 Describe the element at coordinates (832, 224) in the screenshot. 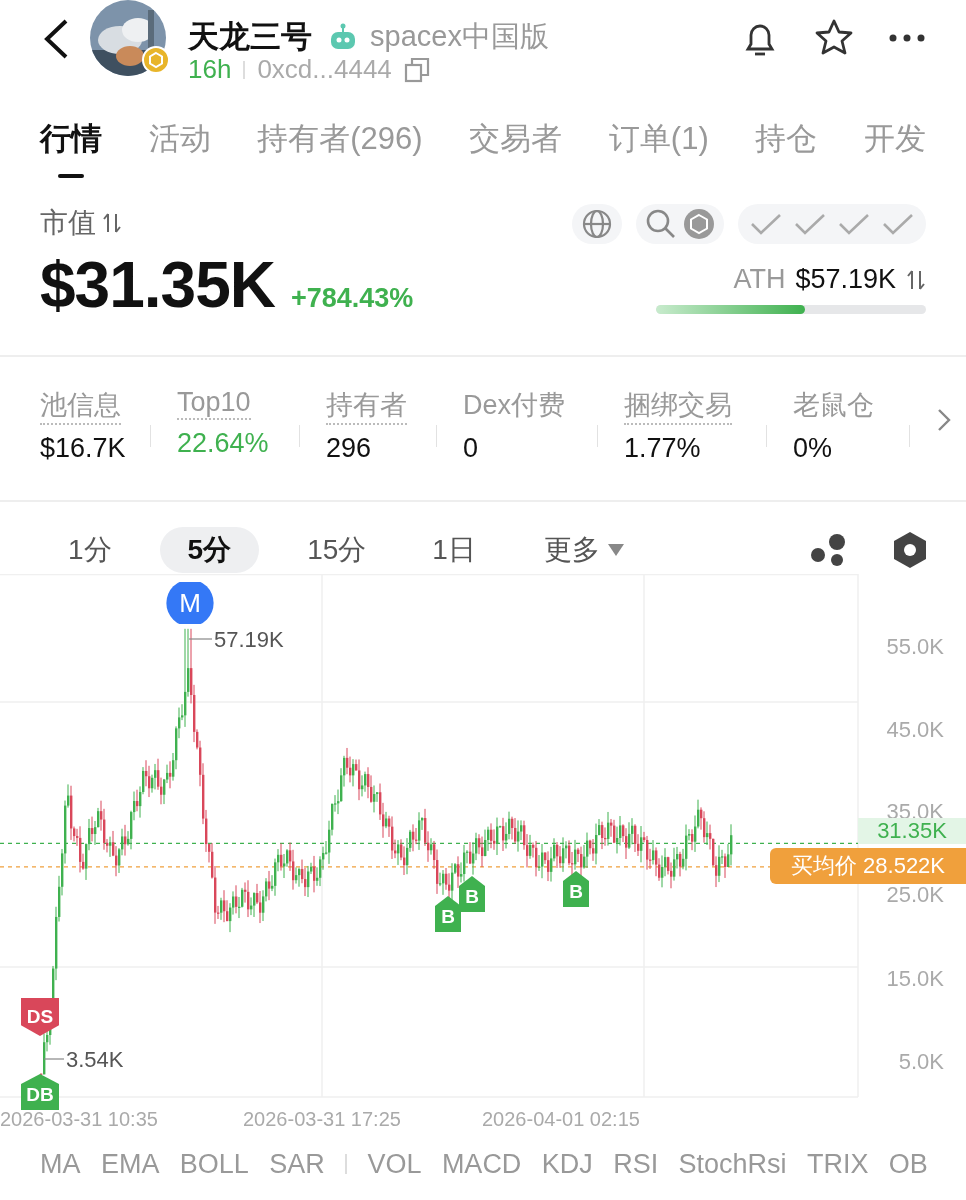

I see `audit-checks-chip` at that location.